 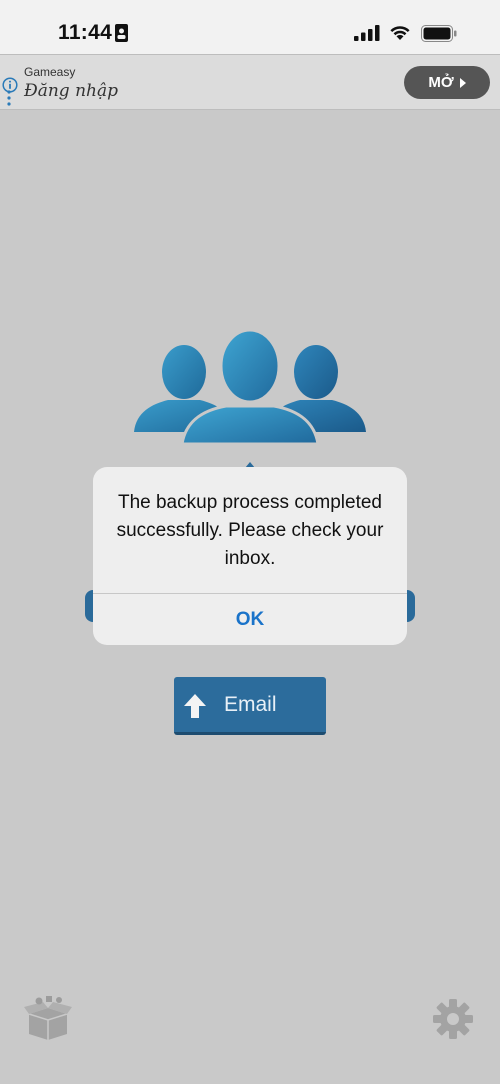 I want to click on gear-icon, so click(x=453, y=1019).